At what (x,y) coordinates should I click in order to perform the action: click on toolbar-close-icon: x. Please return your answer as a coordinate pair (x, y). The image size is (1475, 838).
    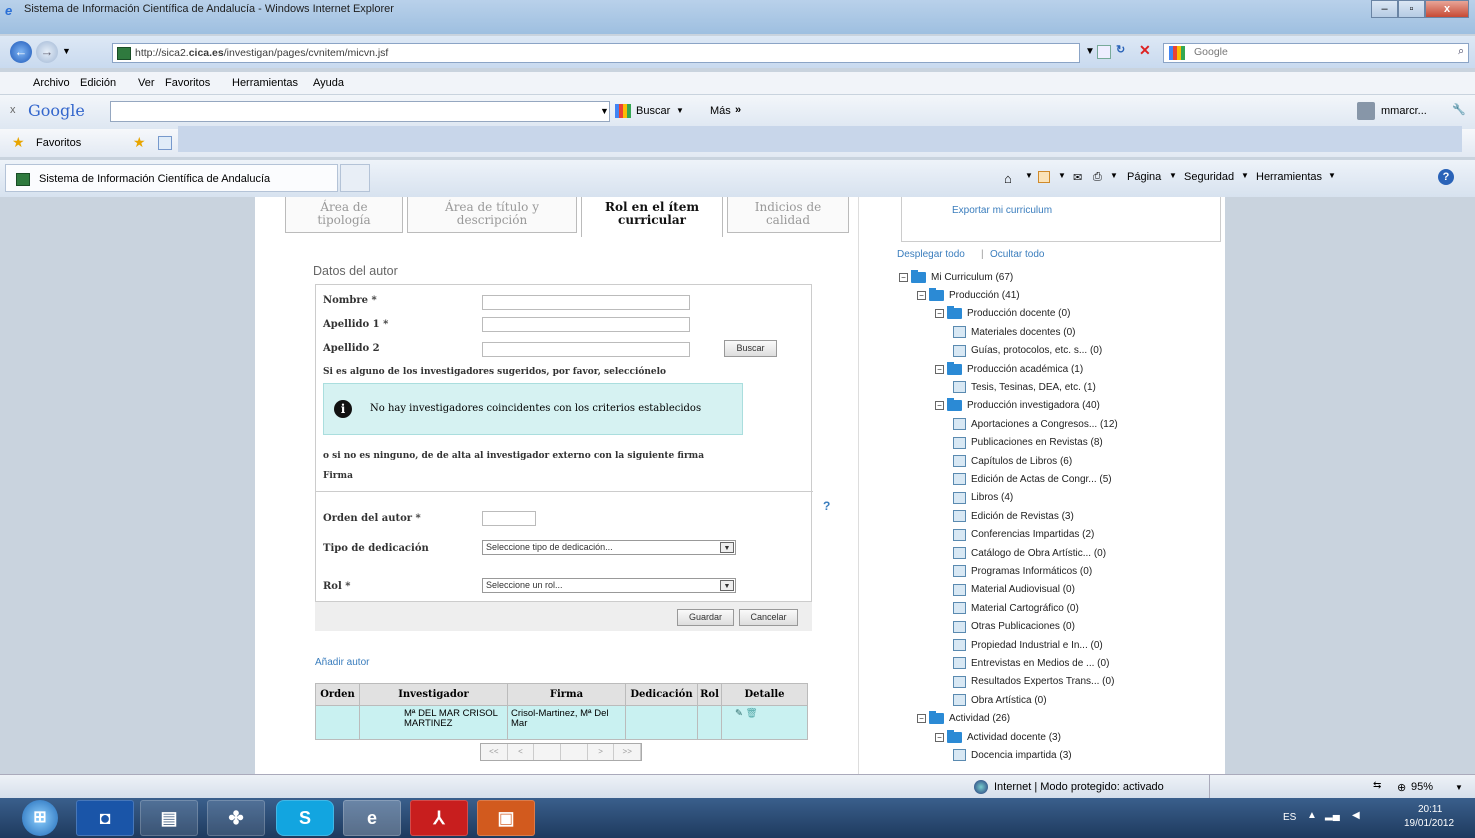
    Looking at the image, I should click on (13, 110).